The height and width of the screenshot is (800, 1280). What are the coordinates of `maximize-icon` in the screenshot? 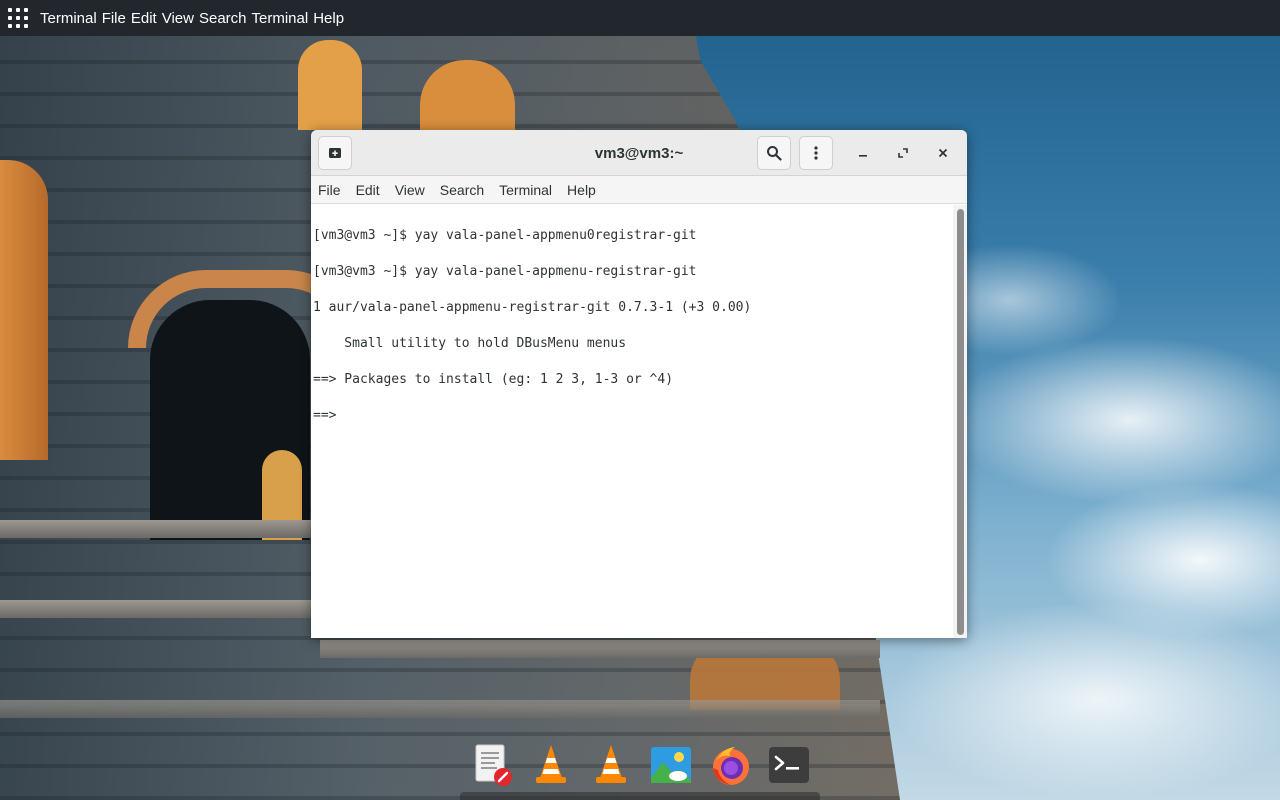 It's located at (903, 153).